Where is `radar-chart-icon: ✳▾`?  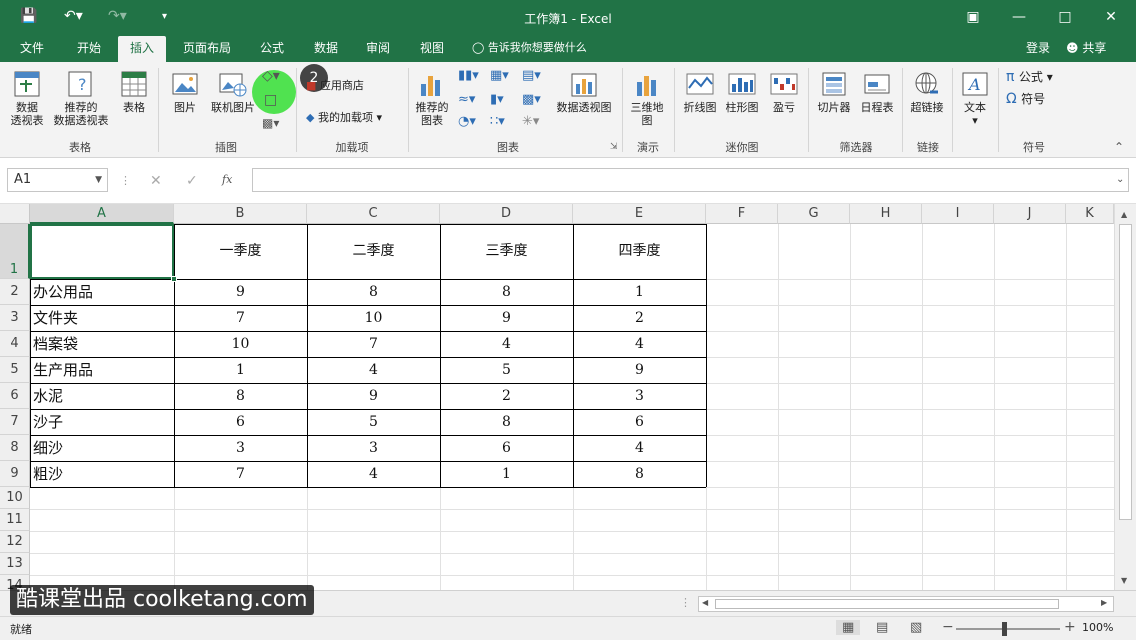 radar-chart-icon: ✳▾ is located at coordinates (530, 121).